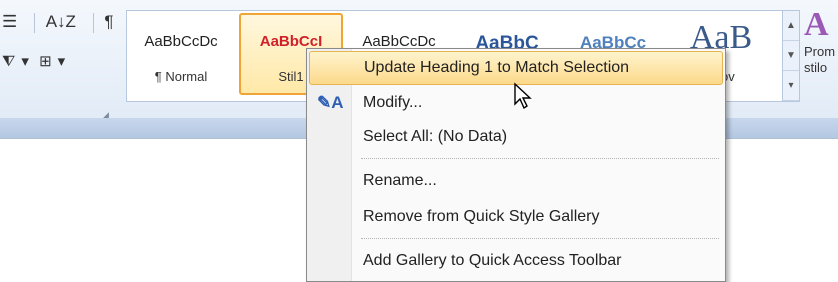 This screenshot has height=282, width=838. What do you see at coordinates (497, 67) in the screenshot?
I see `menu-item-label: Update Heading 1 to Match Selection` at bounding box center [497, 67].